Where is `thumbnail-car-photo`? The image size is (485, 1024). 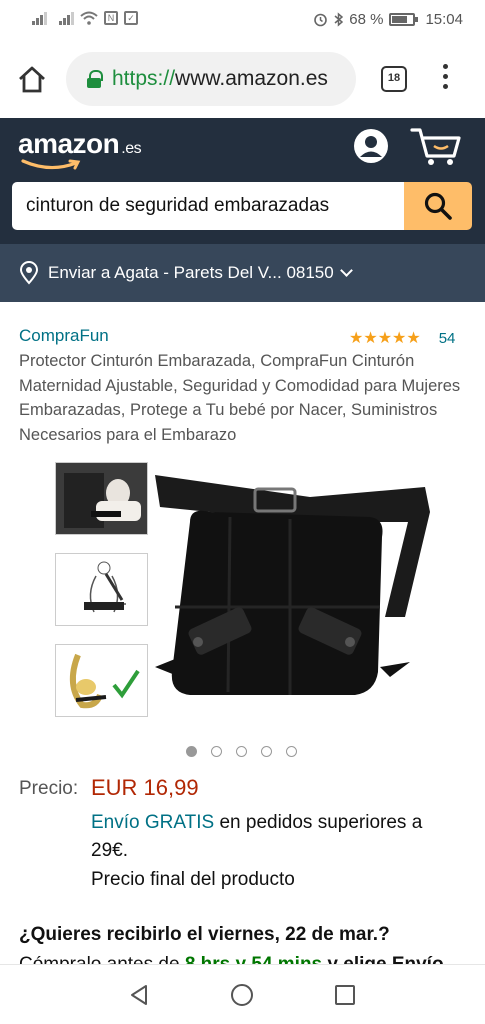 thumbnail-car-photo is located at coordinates (101, 498).